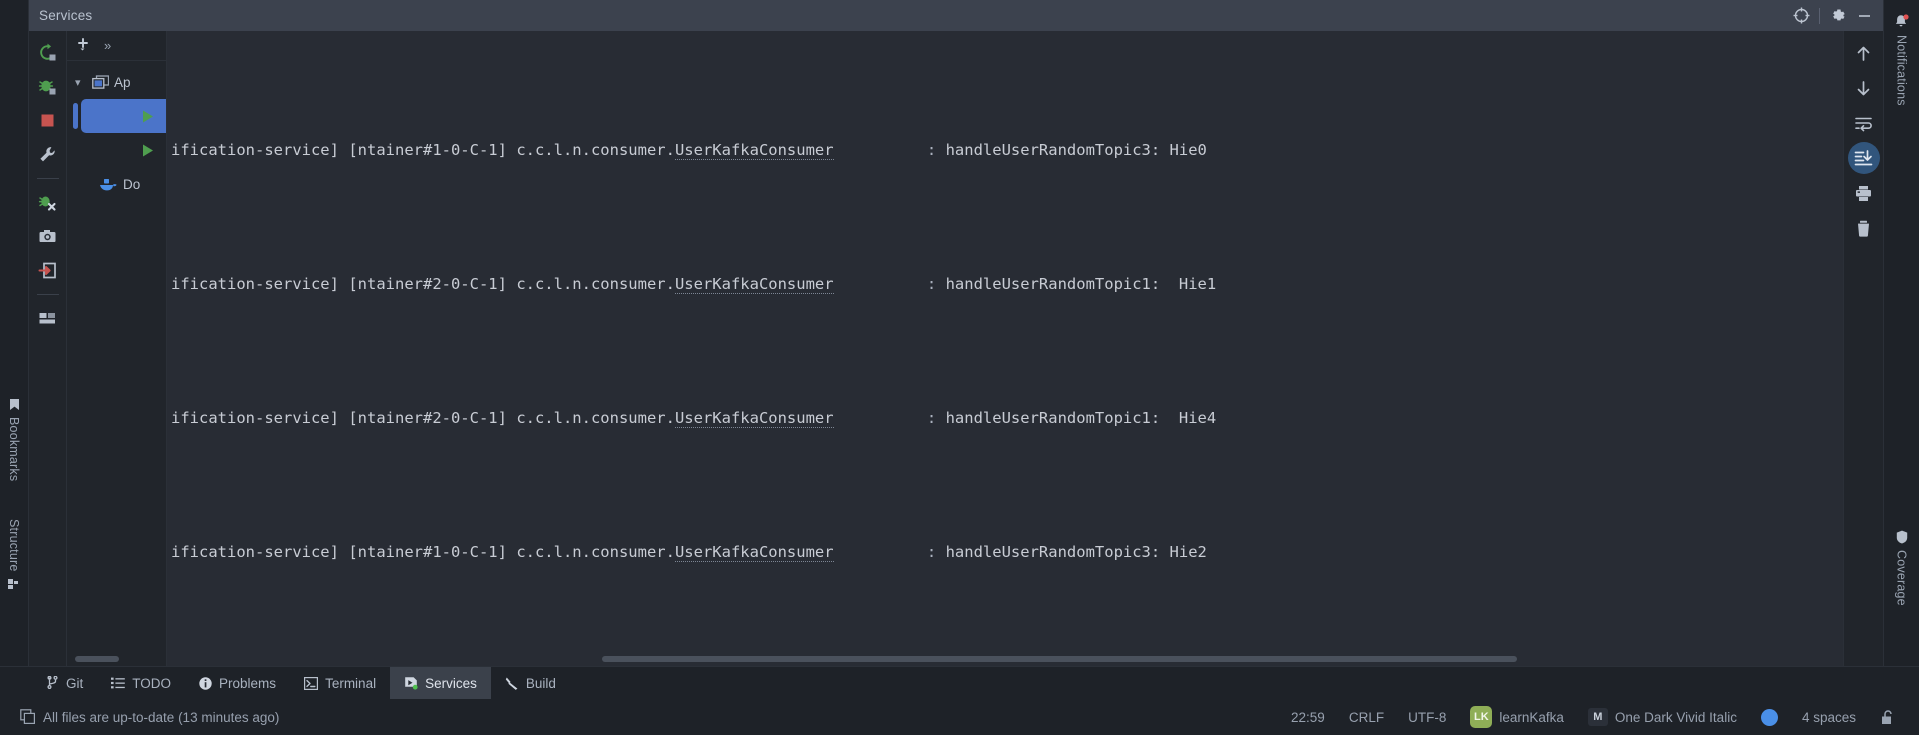 The height and width of the screenshot is (735, 1919). What do you see at coordinates (75, 116) in the screenshot?
I see `selection-indicator` at bounding box center [75, 116].